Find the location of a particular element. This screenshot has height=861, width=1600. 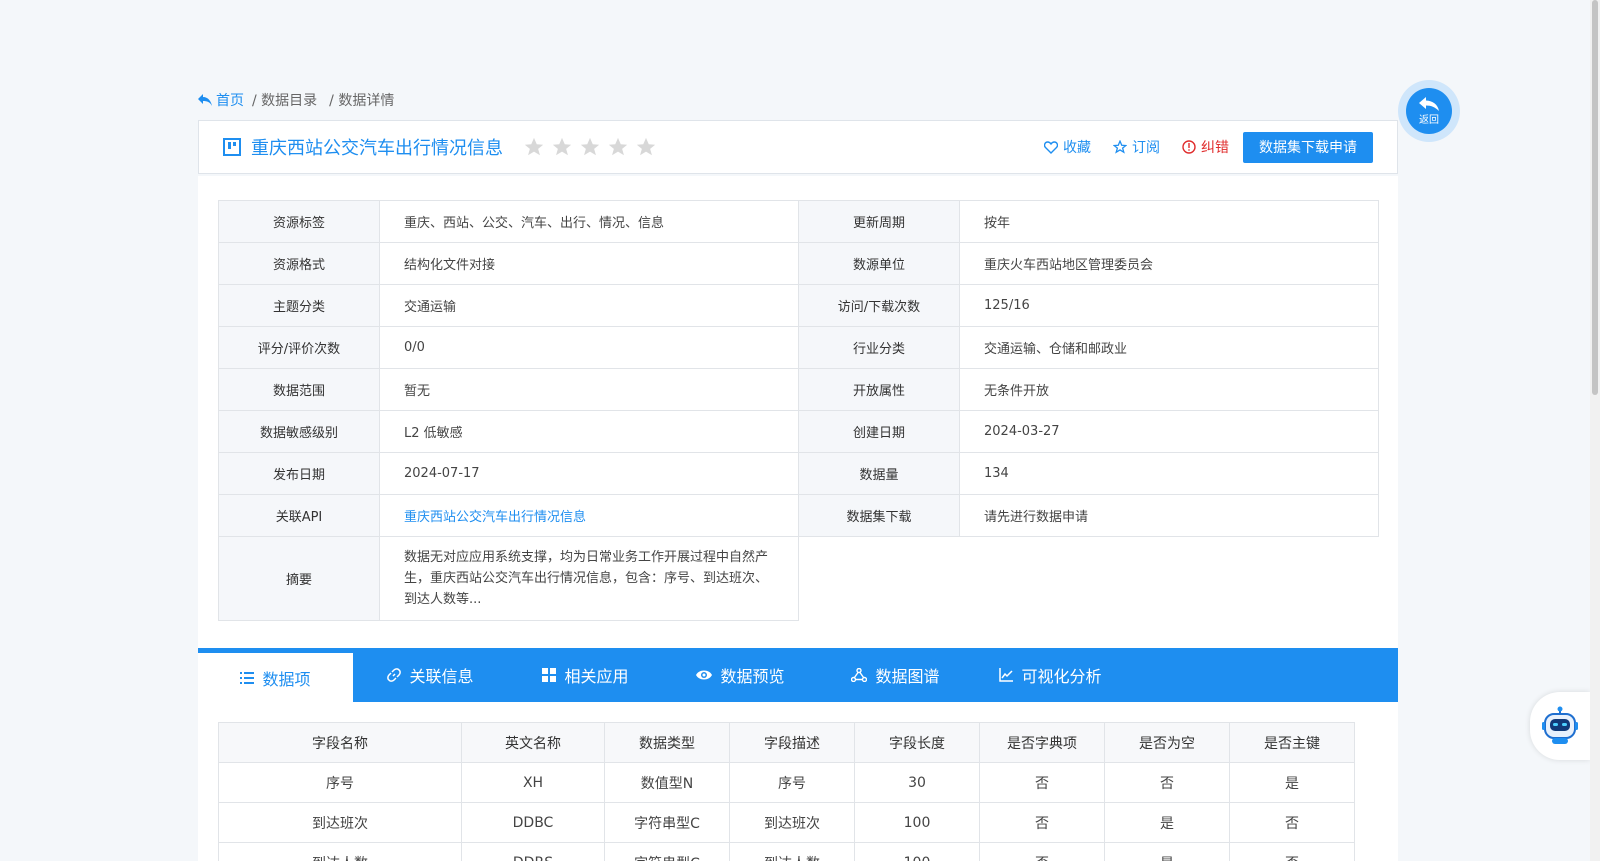

tab-label: 关联信息 is located at coordinates (441, 676).